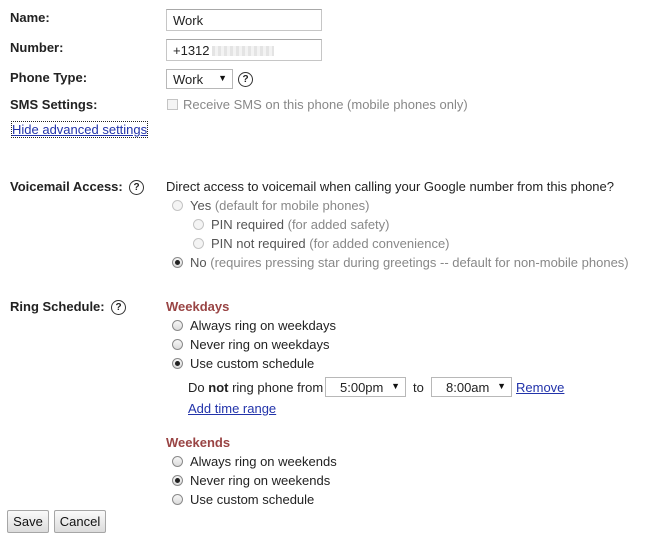 The height and width of the screenshot is (547, 650). Describe the element at coordinates (136, 187) in the screenshot. I see `voicemail-help-icon: ?` at that location.